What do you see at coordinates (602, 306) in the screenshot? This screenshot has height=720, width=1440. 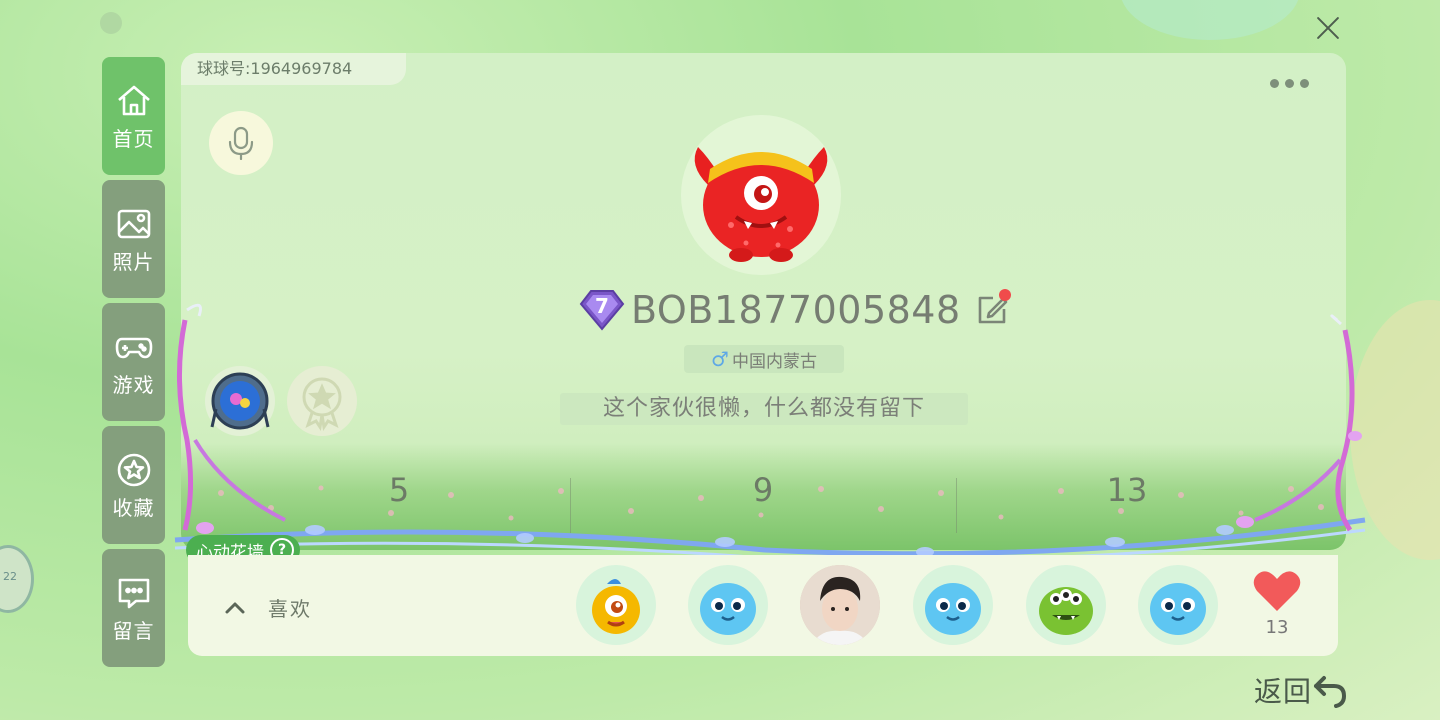 I see `level-number: 7` at bounding box center [602, 306].